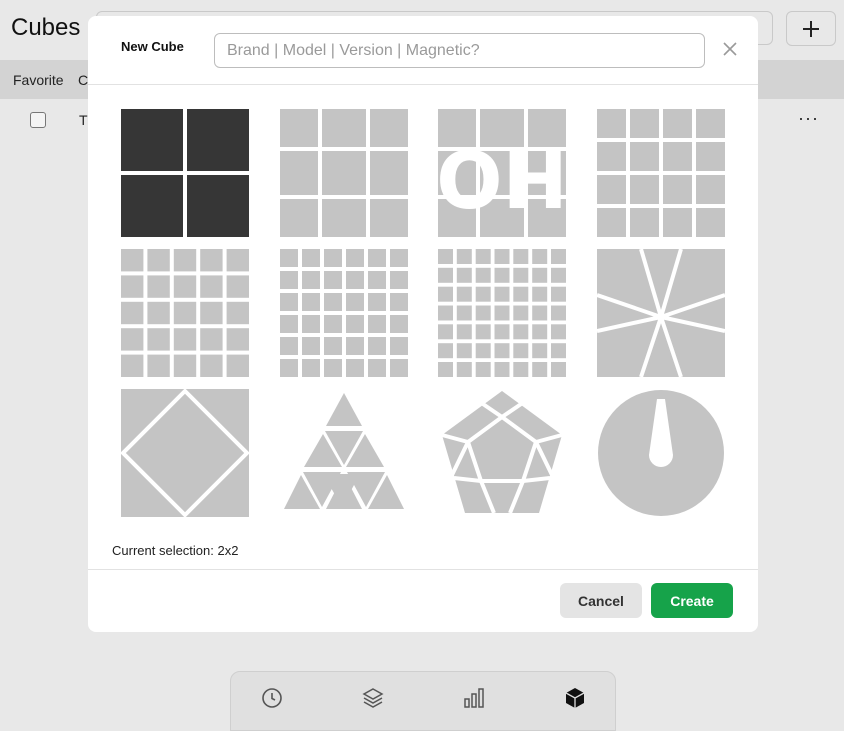  I want to click on nav-history, so click(272, 698).